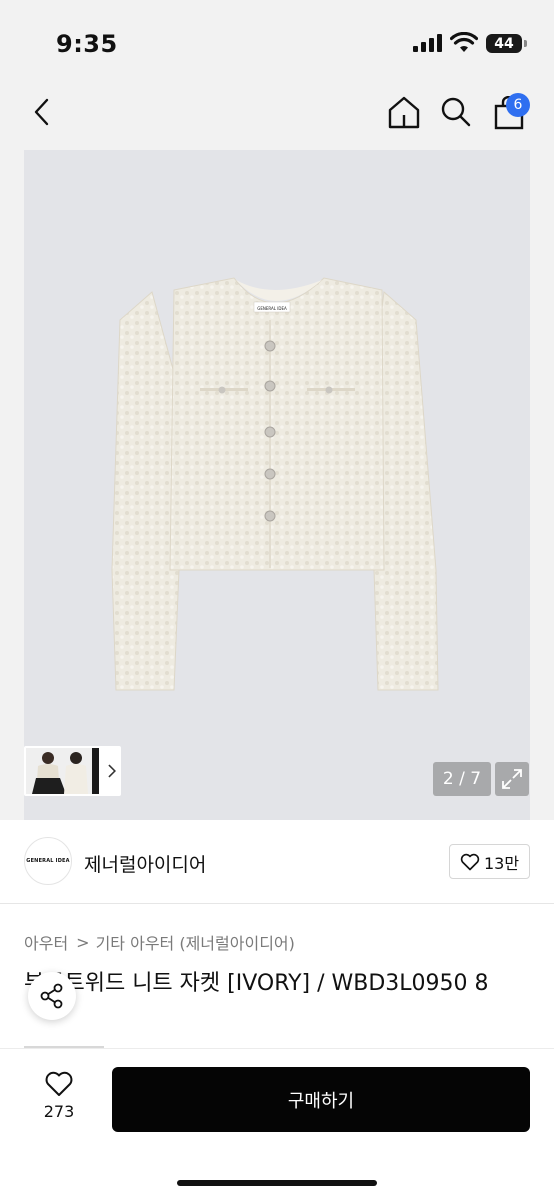  I want to click on brand-logo-text: GENERAL IDEA, so click(48, 861).